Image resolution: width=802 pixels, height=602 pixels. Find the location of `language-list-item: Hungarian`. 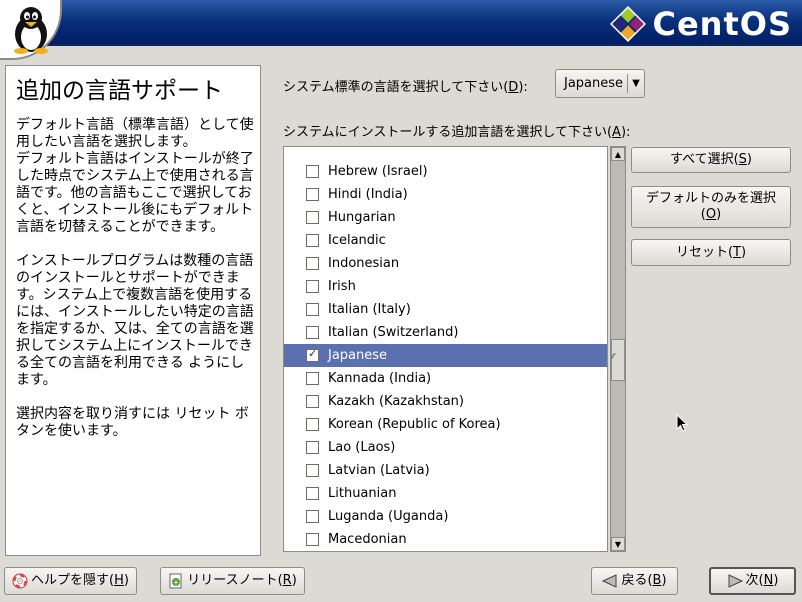

language-list-item: Hungarian is located at coordinates (445, 217).